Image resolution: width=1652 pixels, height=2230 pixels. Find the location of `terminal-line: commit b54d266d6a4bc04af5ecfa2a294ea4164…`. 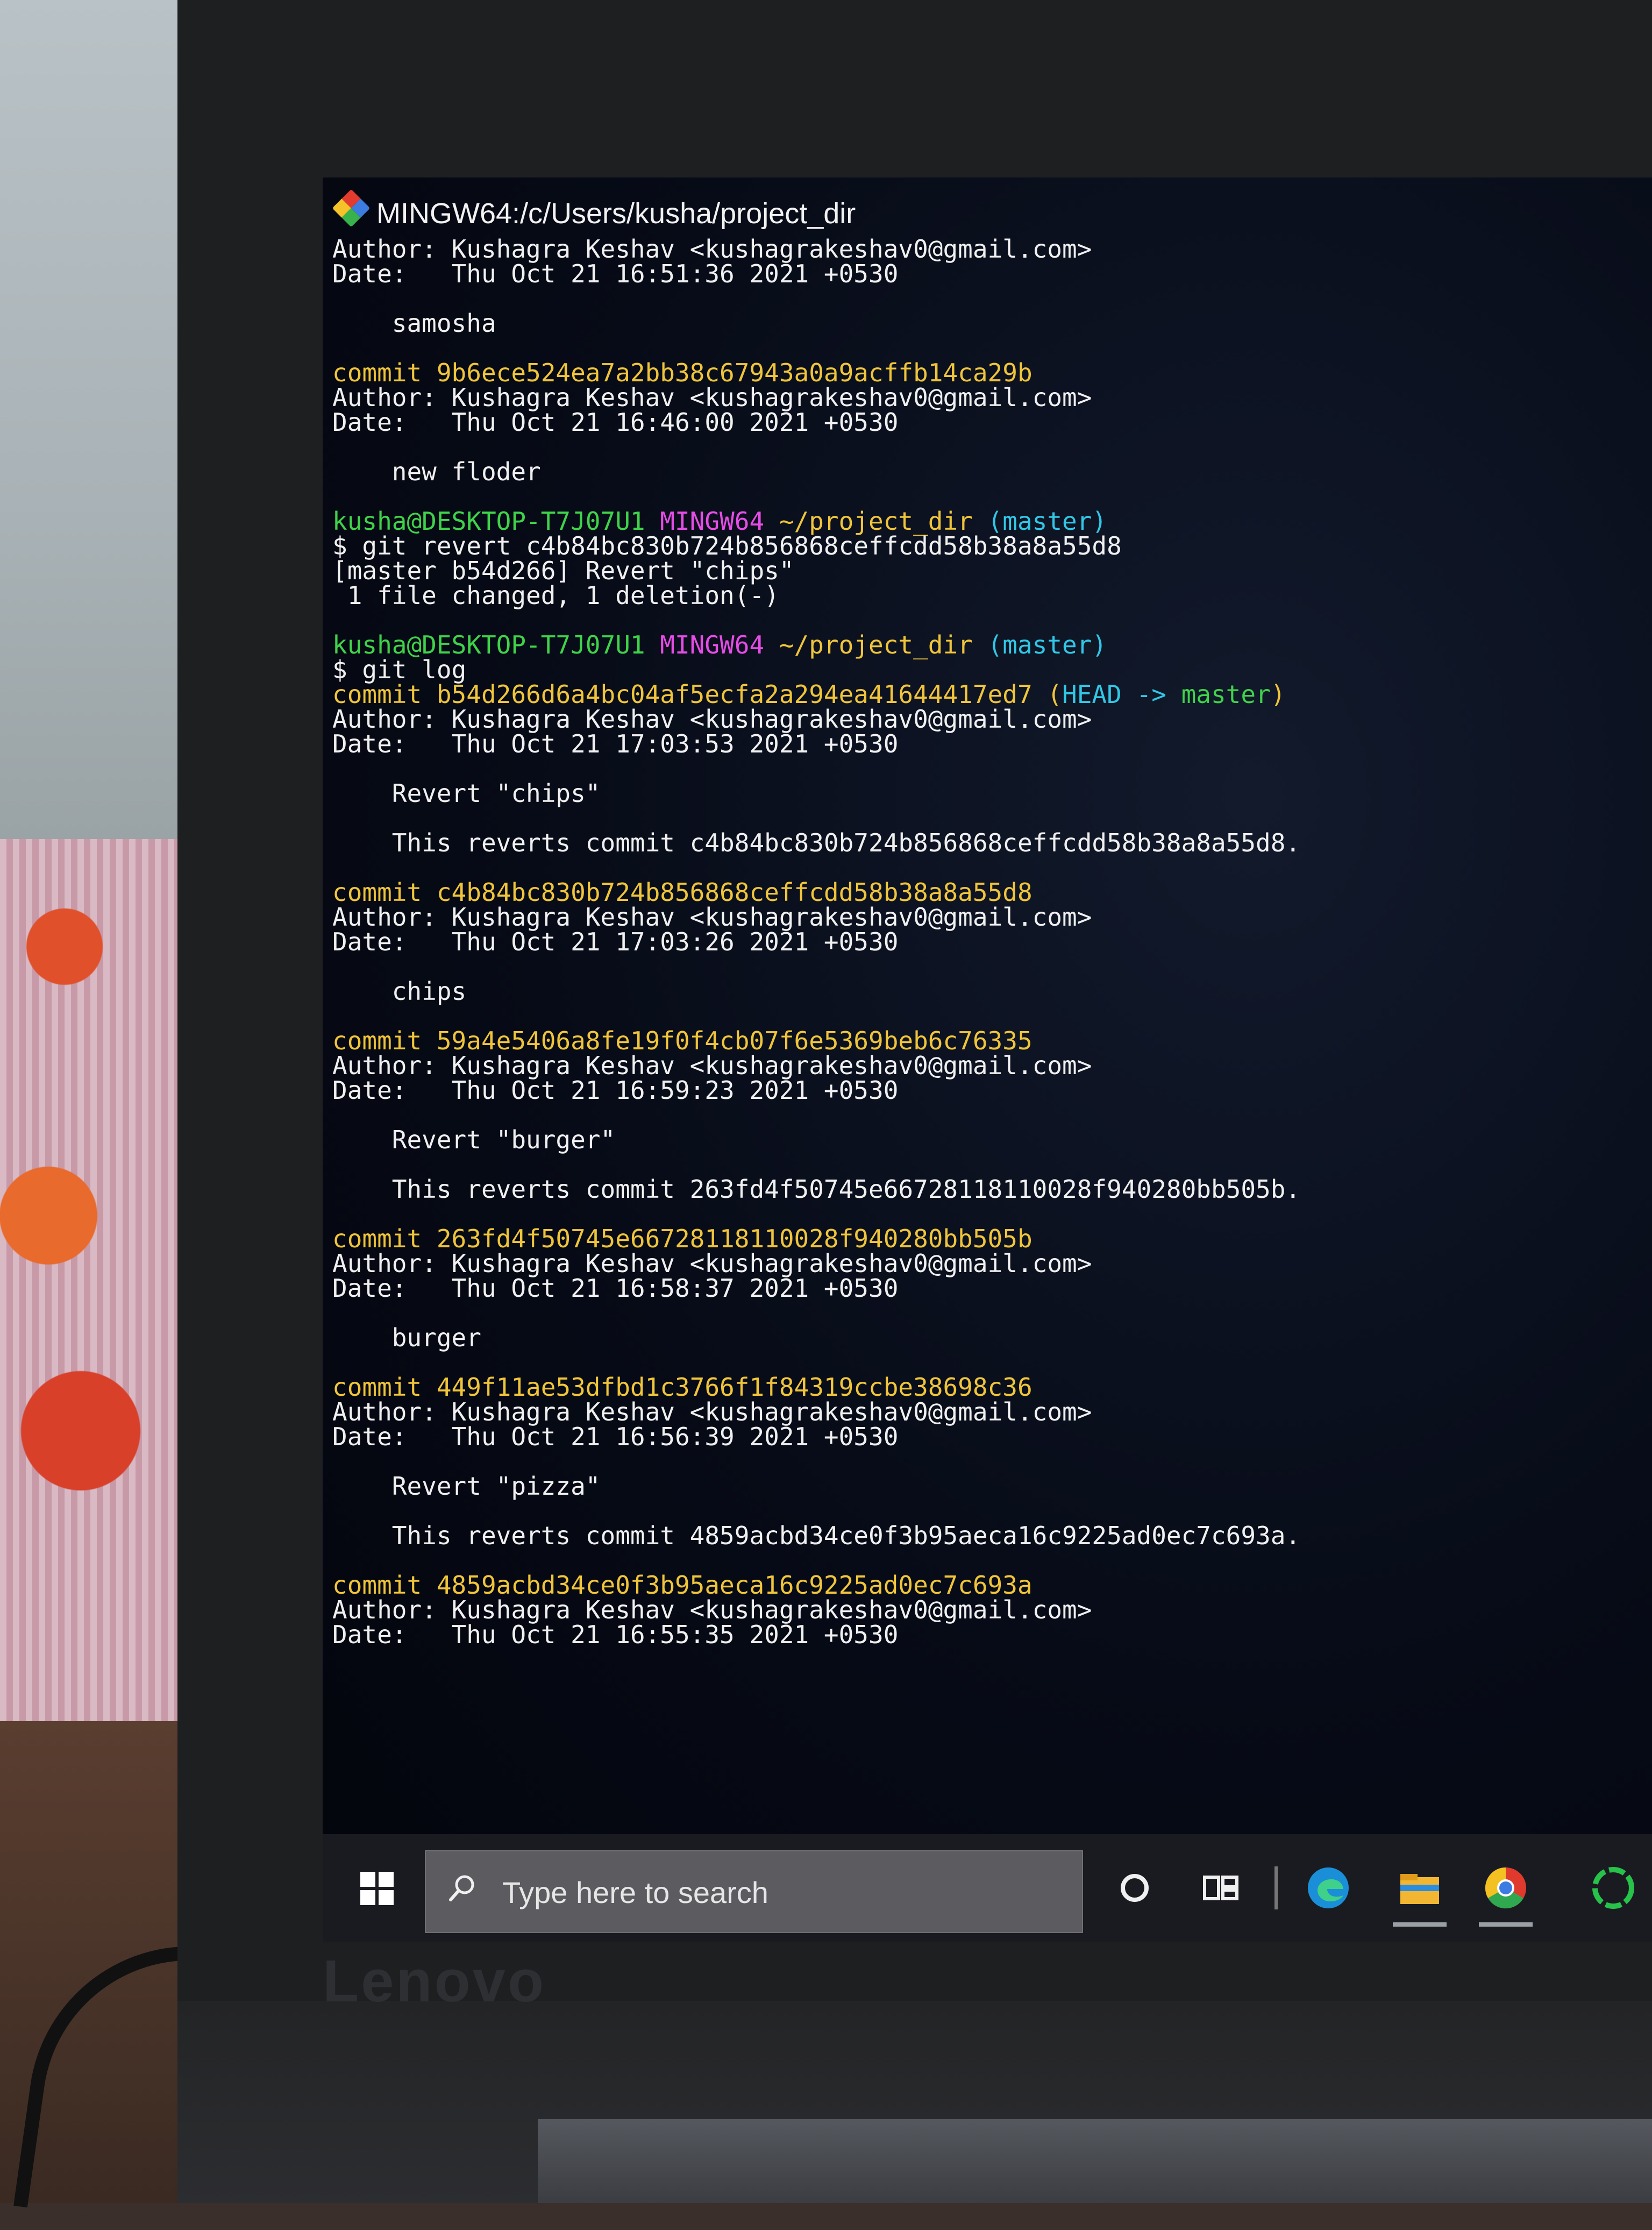

terminal-line: commit b54d266d6a4bc04af5ecfa2a294ea4164… is located at coordinates (988, 695).